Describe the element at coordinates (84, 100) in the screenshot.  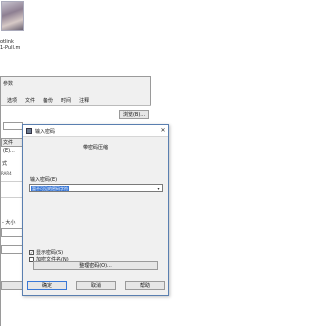
I see `tab-comment: 注释` at that location.